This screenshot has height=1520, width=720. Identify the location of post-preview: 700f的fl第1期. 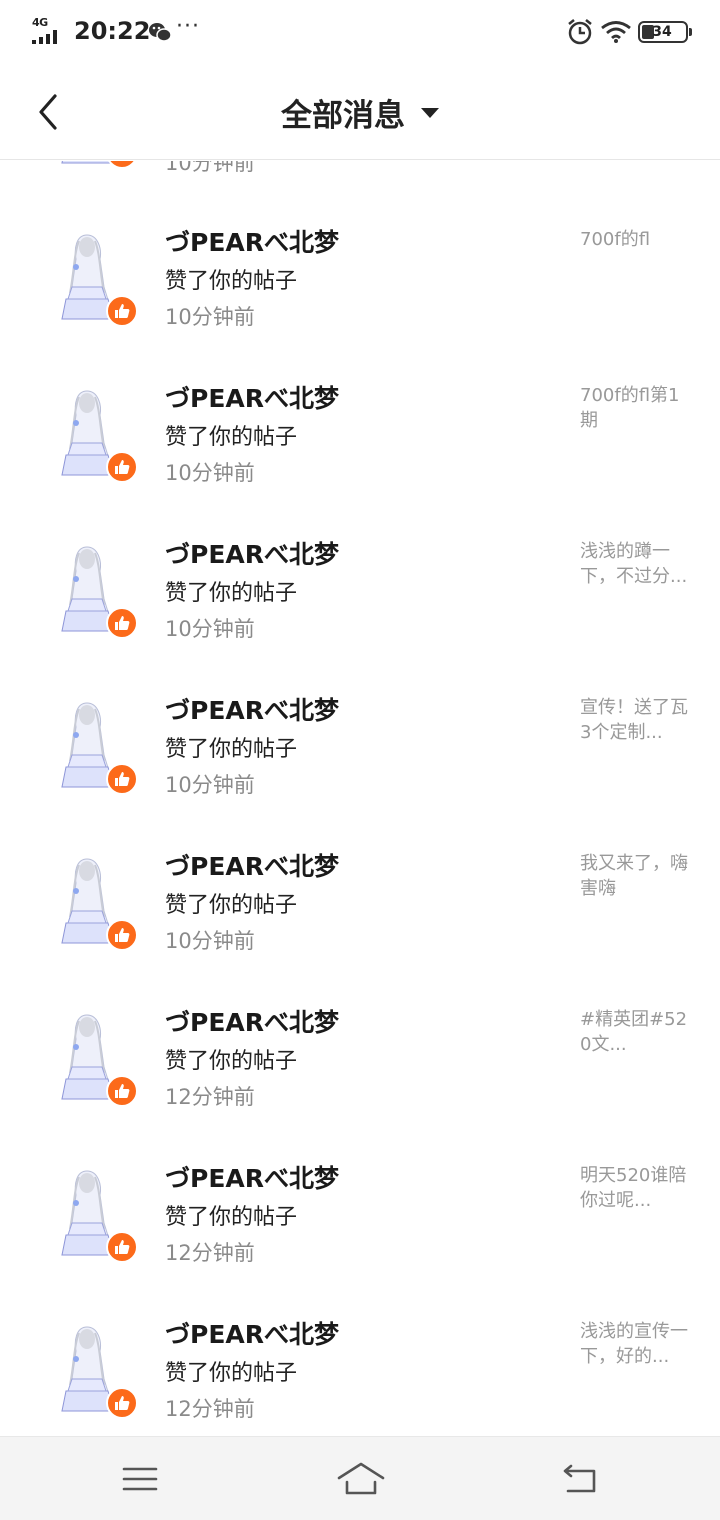
(635, 408).